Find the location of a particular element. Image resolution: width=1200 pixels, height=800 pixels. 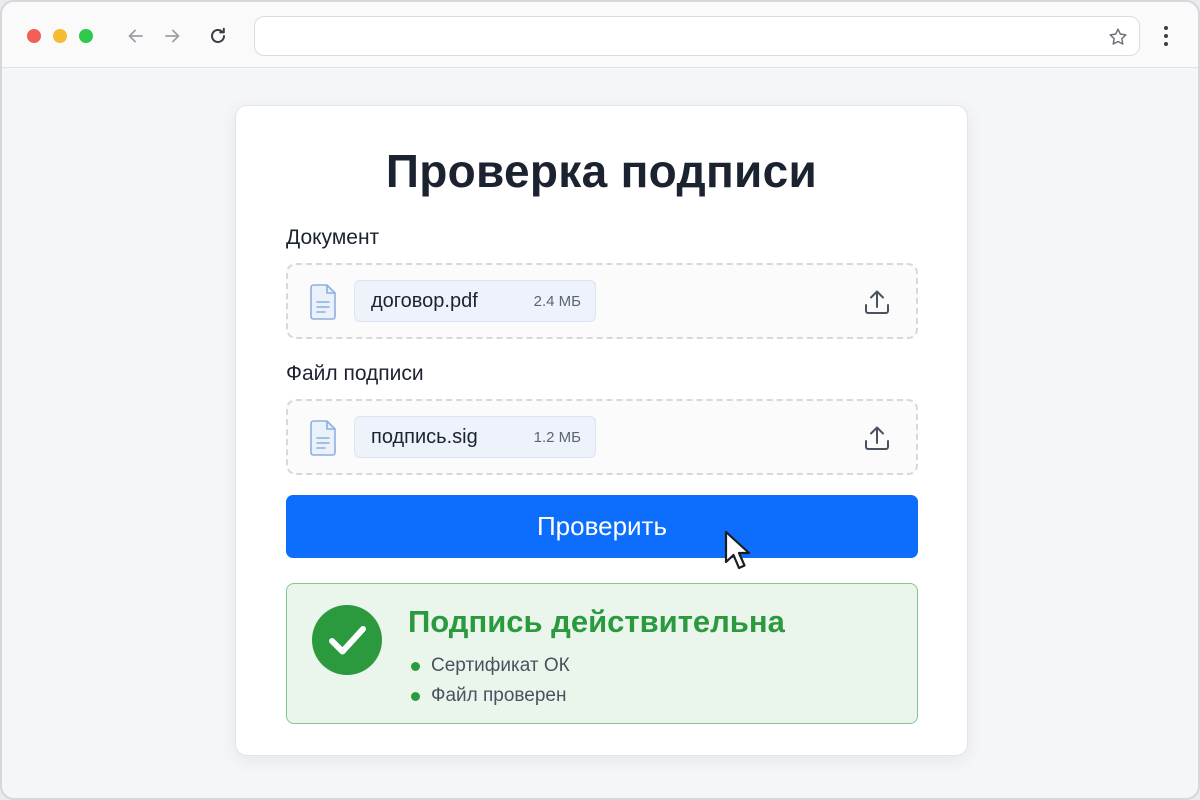

verify-button: Проверить is located at coordinates (602, 526).